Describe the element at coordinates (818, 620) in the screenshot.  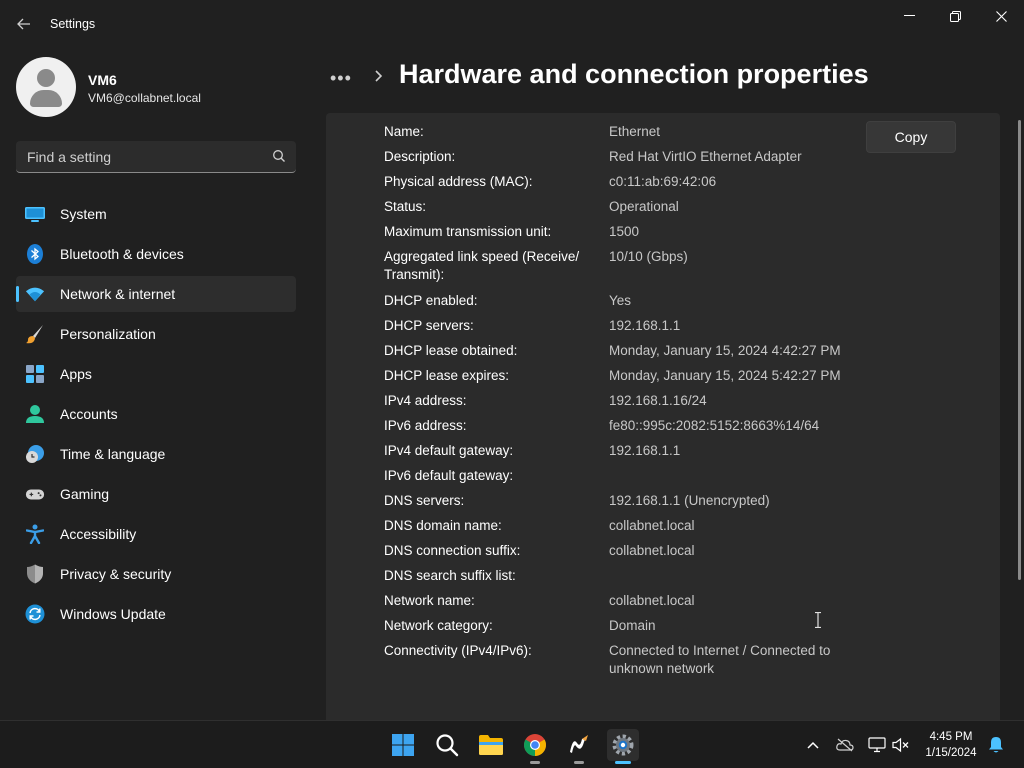
I see `text-cursor-icon` at that location.